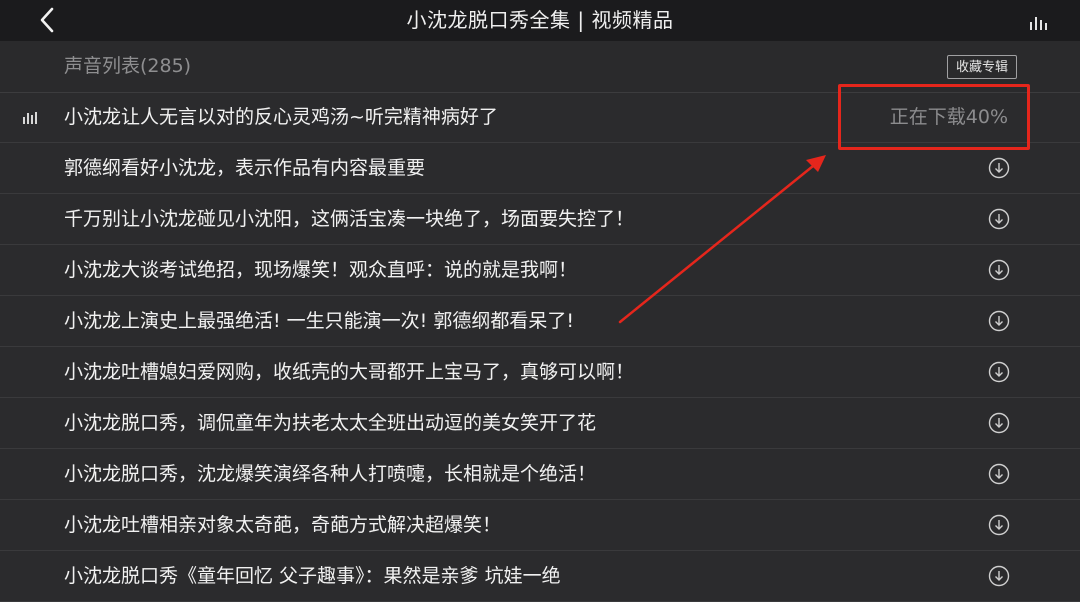 The image size is (1080, 602). I want to click on track-title: 小沈龙脱口秀，调侃童年为扶老太太全班出动逗的美女笑开了花, so click(330, 423).